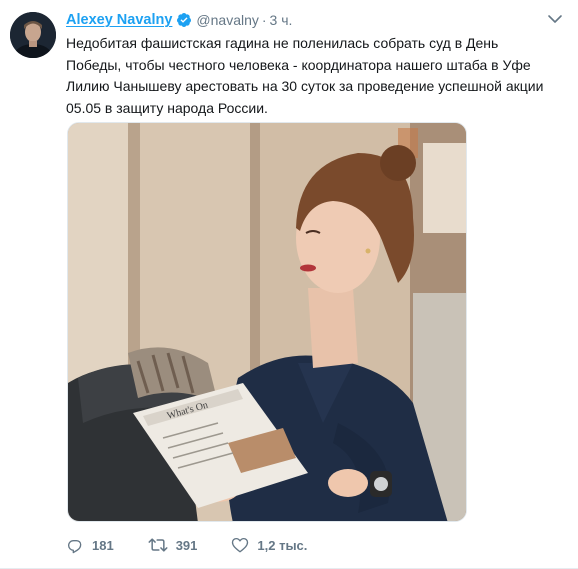  Describe the element at coordinates (90, 545) in the screenshot. I see `reply-button: 181` at that location.